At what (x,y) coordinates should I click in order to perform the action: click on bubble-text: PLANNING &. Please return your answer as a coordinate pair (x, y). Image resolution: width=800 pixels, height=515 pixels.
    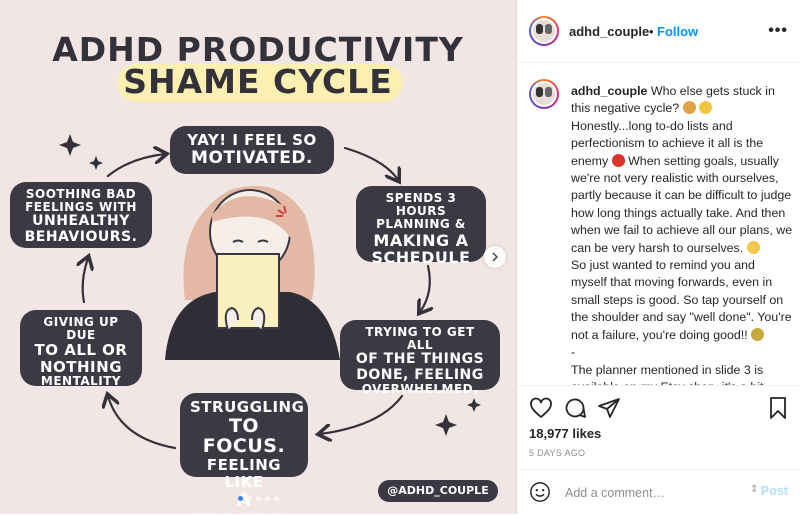
    Looking at the image, I should click on (421, 224).